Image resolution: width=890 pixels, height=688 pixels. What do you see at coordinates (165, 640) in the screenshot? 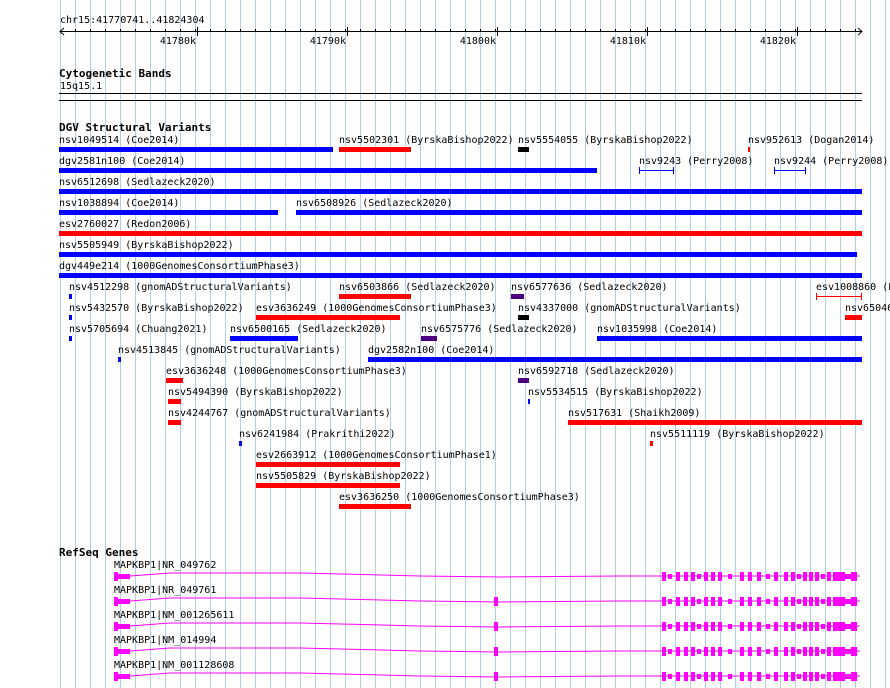
I see `gene-label: MAPKBP1|NM_014994` at bounding box center [165, 640].